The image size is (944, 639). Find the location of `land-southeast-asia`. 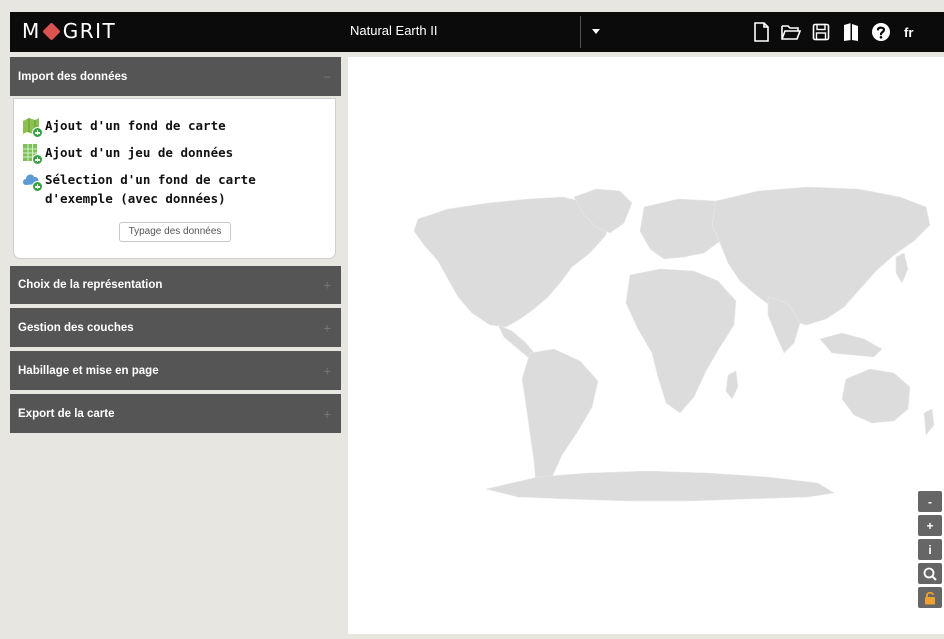

land-southeast-asia is located at coordinates (851, 345).